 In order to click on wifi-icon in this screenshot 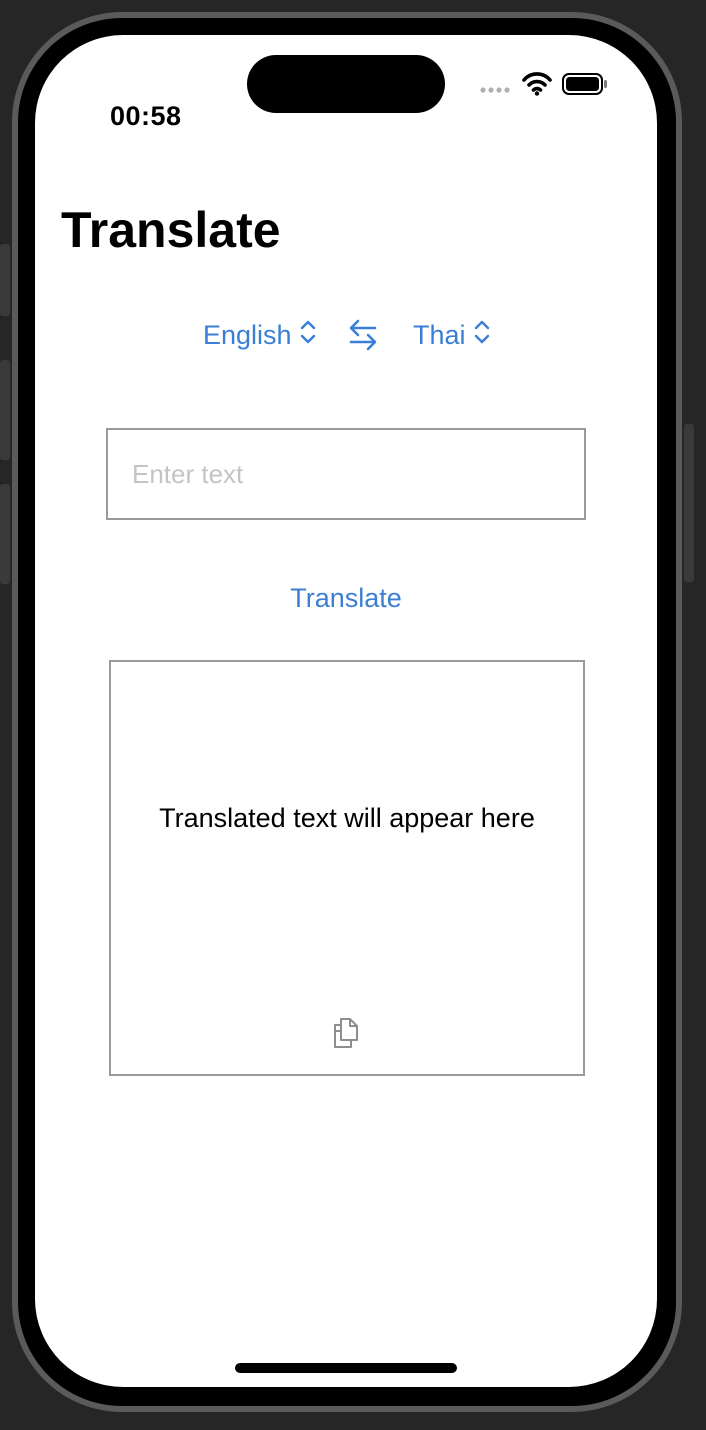, I will do `click(537, 84)`.